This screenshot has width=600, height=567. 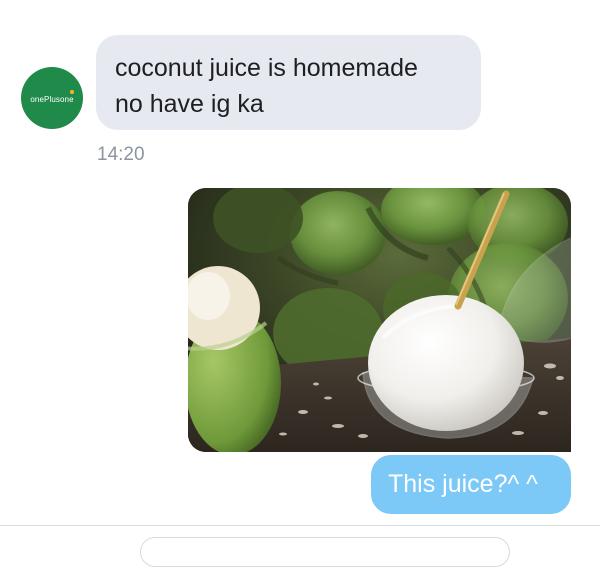 I want to click on contact-avatar: onePlusone, so click(x=52, y=98).